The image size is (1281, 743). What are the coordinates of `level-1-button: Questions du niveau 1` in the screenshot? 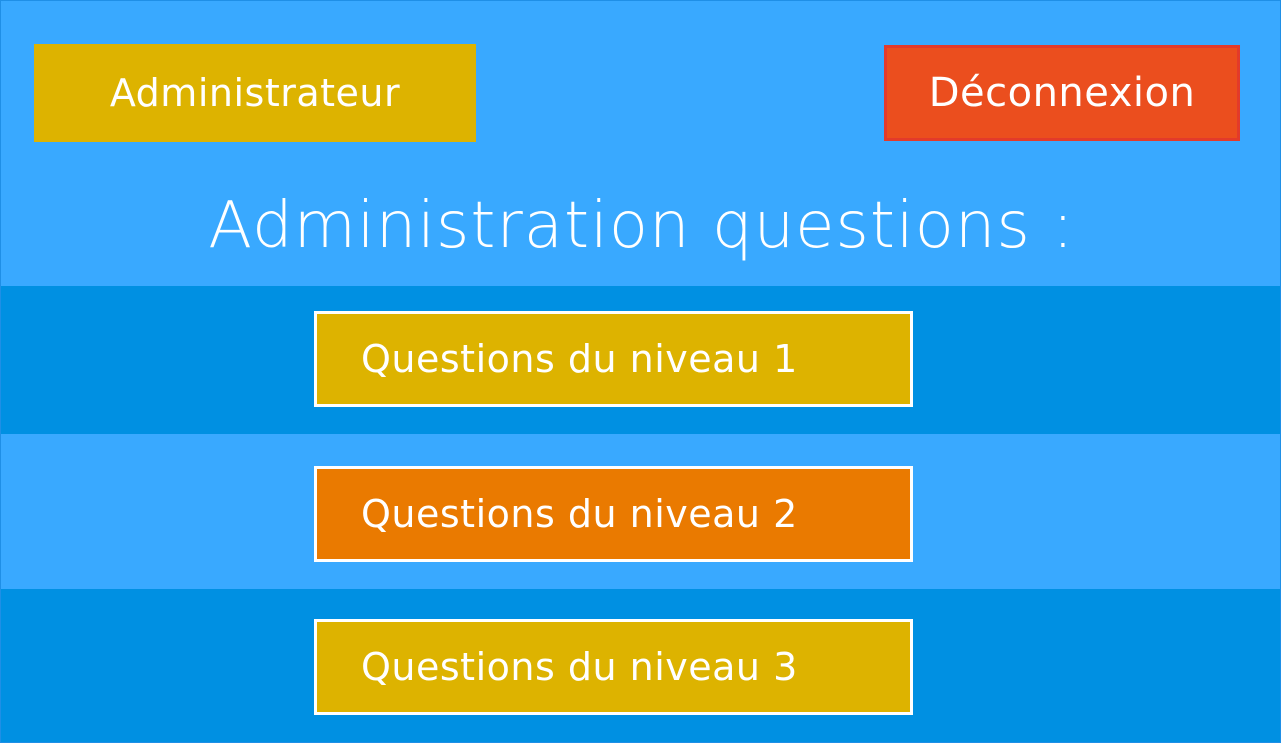 It's located at (613, 359).